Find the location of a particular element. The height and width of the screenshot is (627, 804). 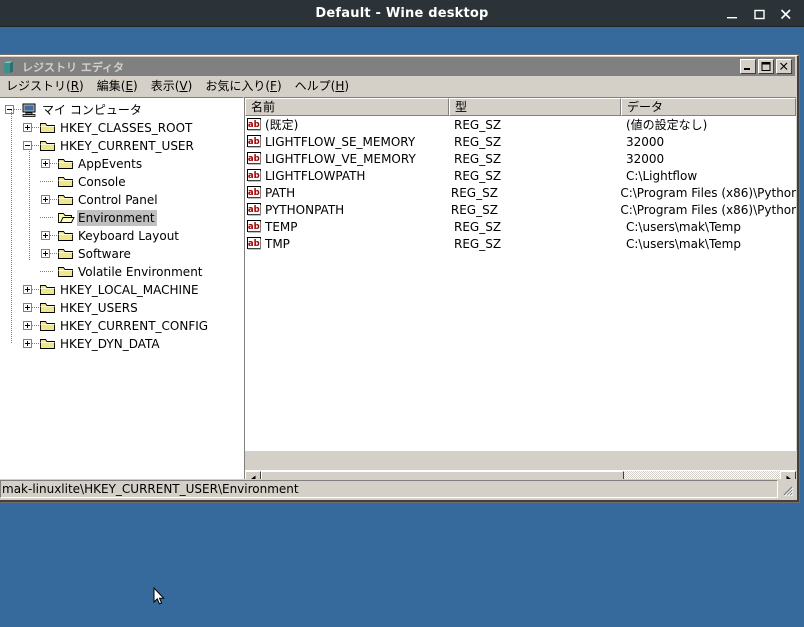

value-name-text: PATH is located at coordinates (280, 192).